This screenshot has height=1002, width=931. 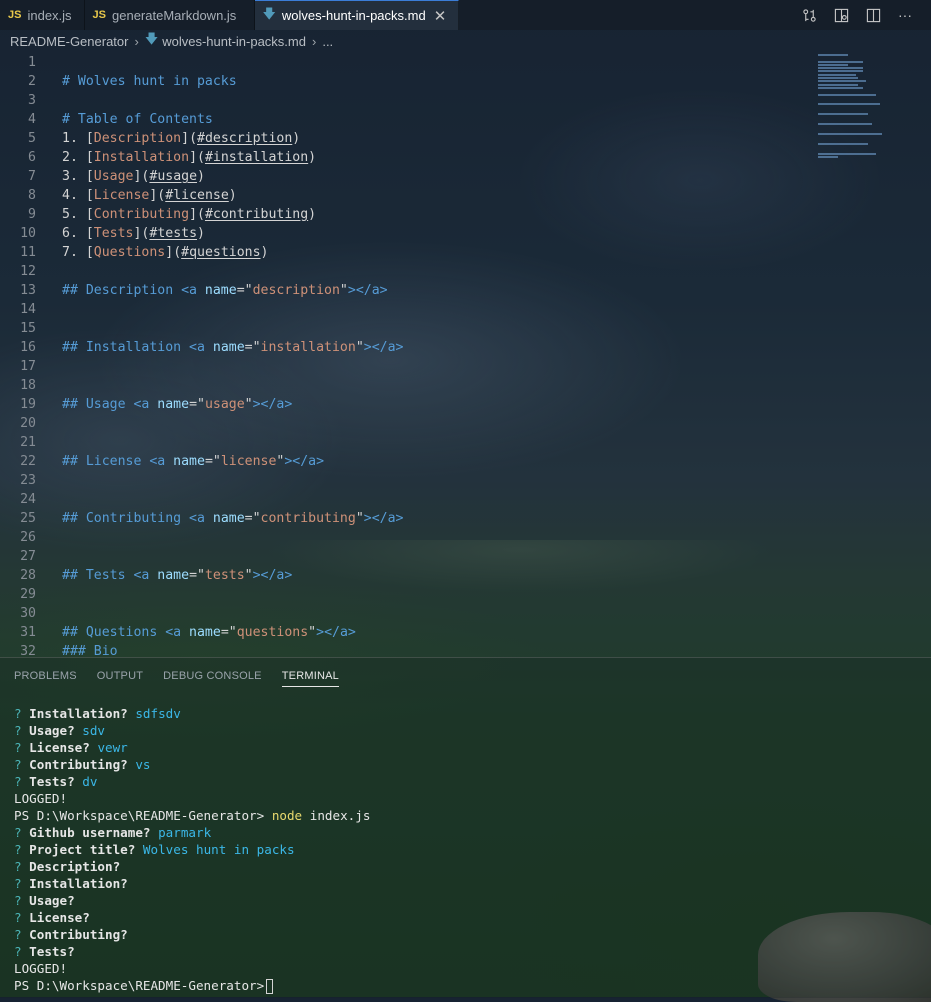 I want to click on line-number: 26, so click(x=28, y=537).